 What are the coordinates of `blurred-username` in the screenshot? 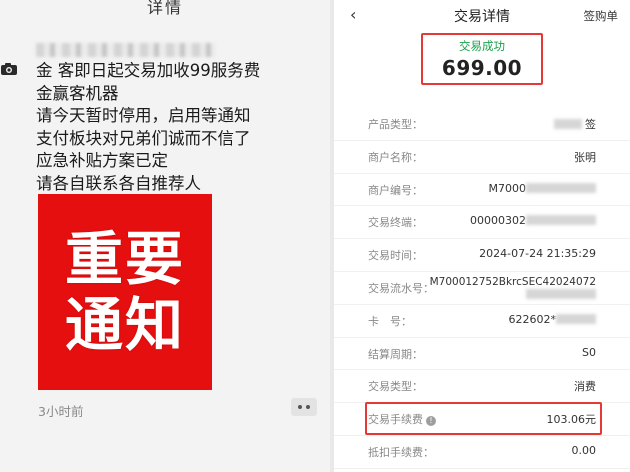 It's located at (126, 50).